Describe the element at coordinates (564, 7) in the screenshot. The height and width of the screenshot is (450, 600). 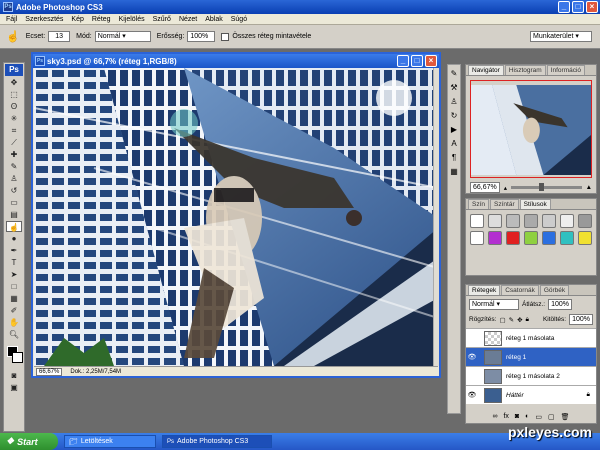
I see `minimize-button: _` at that location.